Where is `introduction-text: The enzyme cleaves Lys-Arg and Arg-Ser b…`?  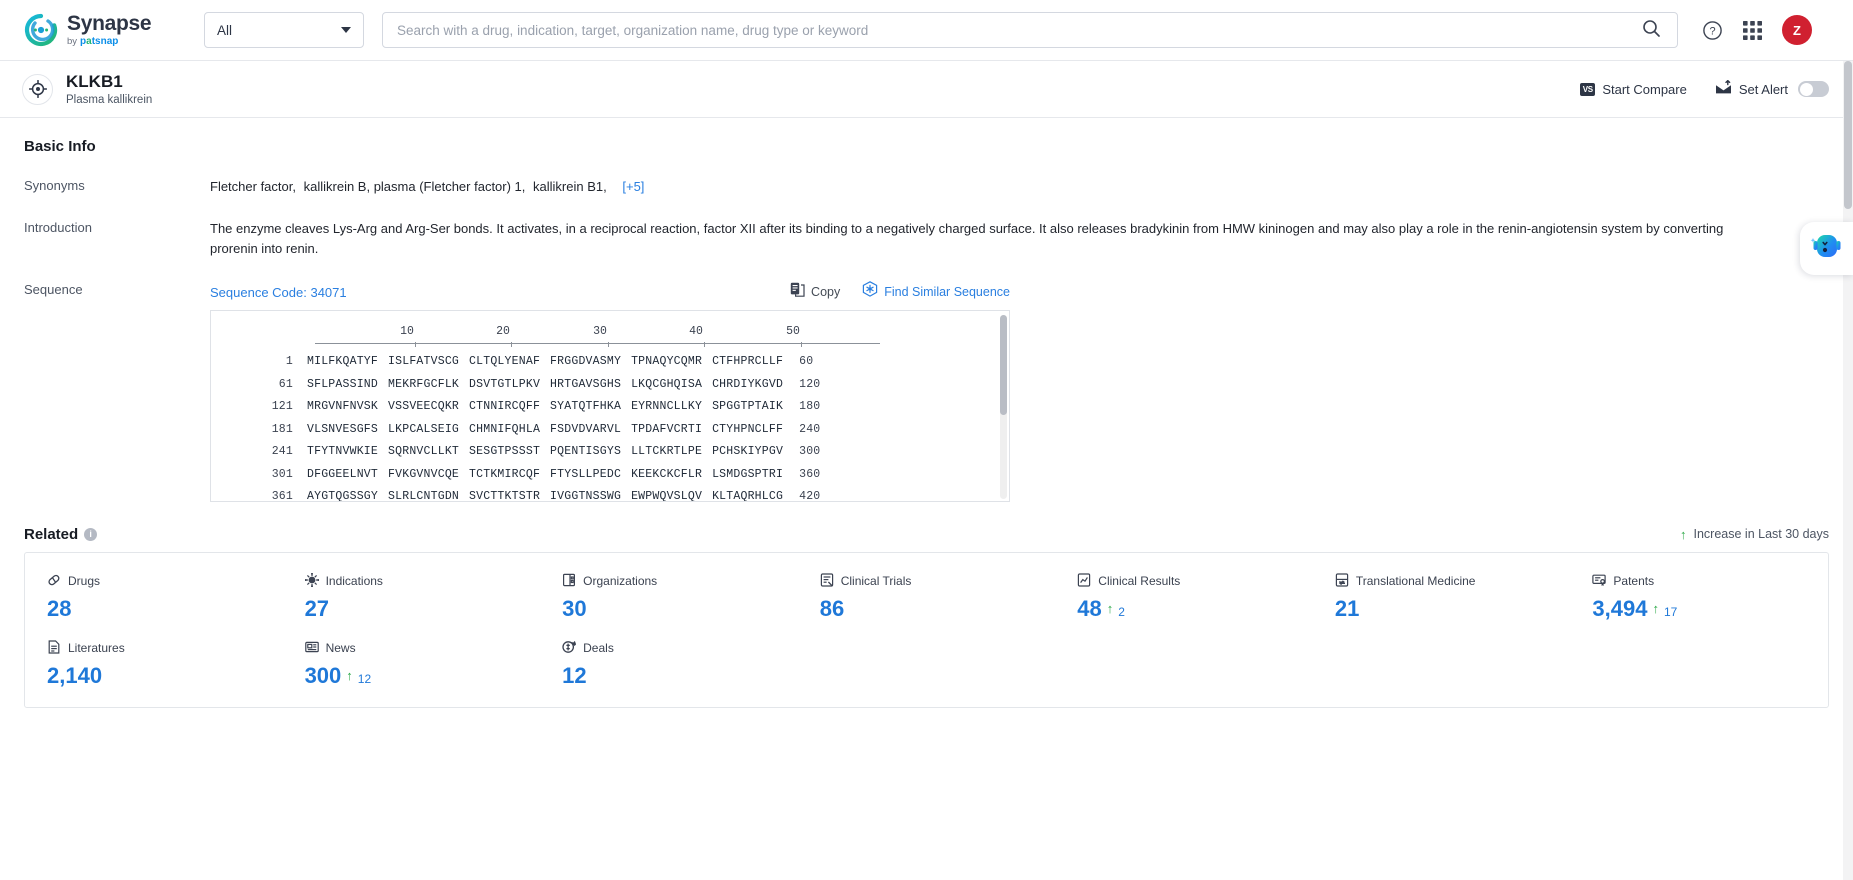
introduction-text: The enzyme cleaves Lys-Arg and Arg-Ser b… is located at coordinates (967, 239).